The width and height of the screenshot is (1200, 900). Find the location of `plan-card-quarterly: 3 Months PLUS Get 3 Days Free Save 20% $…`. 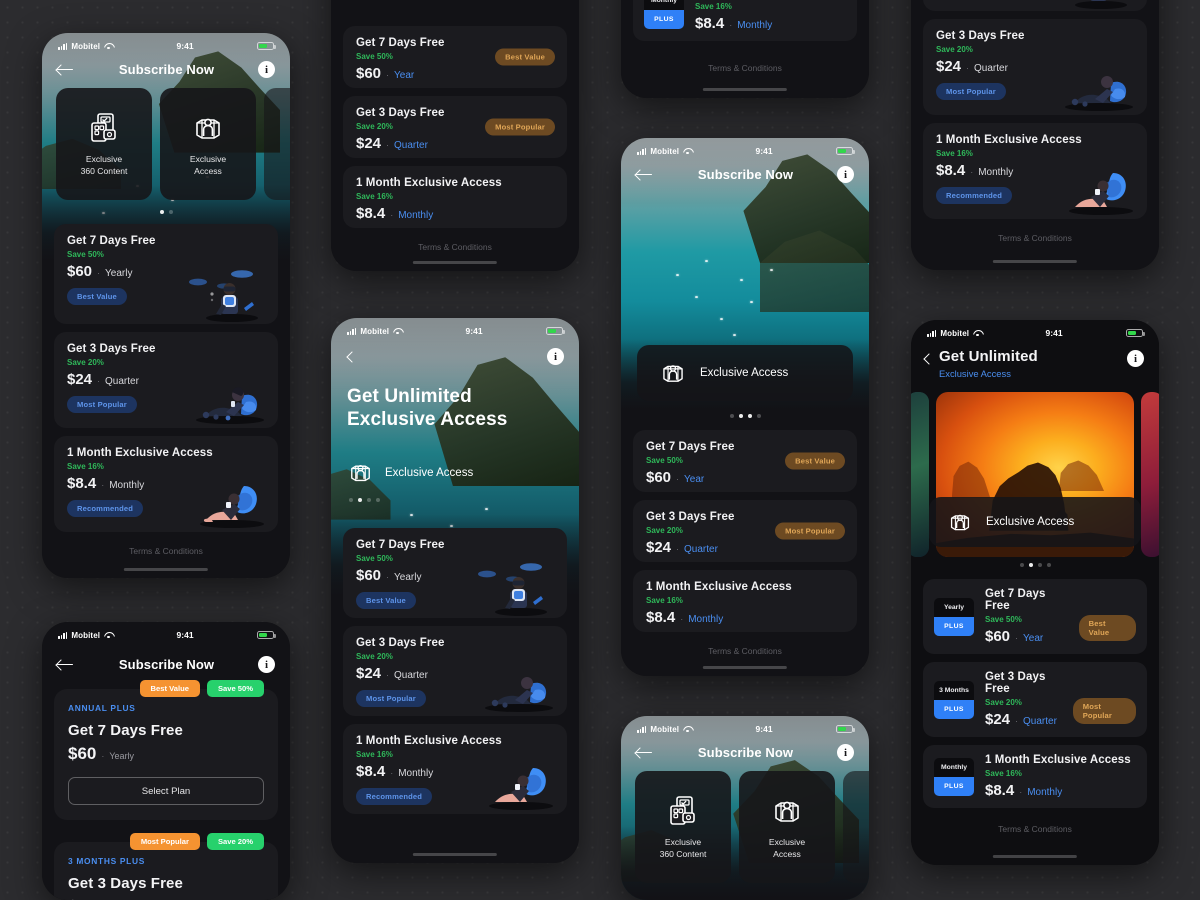

plan-card-quarterly: 3 Months PLUS Get 3 Days Free Save 20% $… is located at coordinates (1035, 699).